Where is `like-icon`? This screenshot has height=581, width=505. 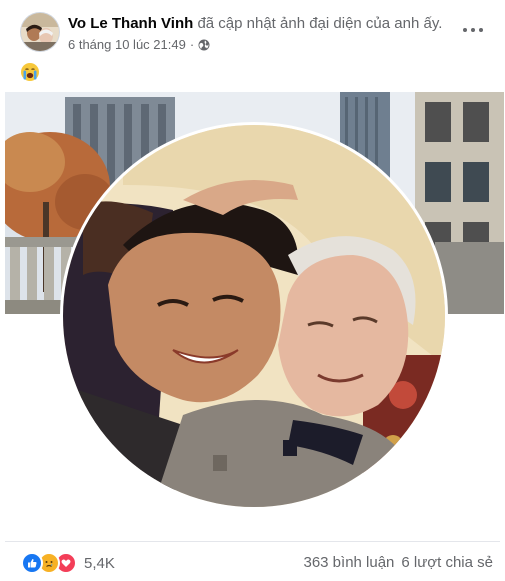
like-icon is located at coordinates (32, 563).